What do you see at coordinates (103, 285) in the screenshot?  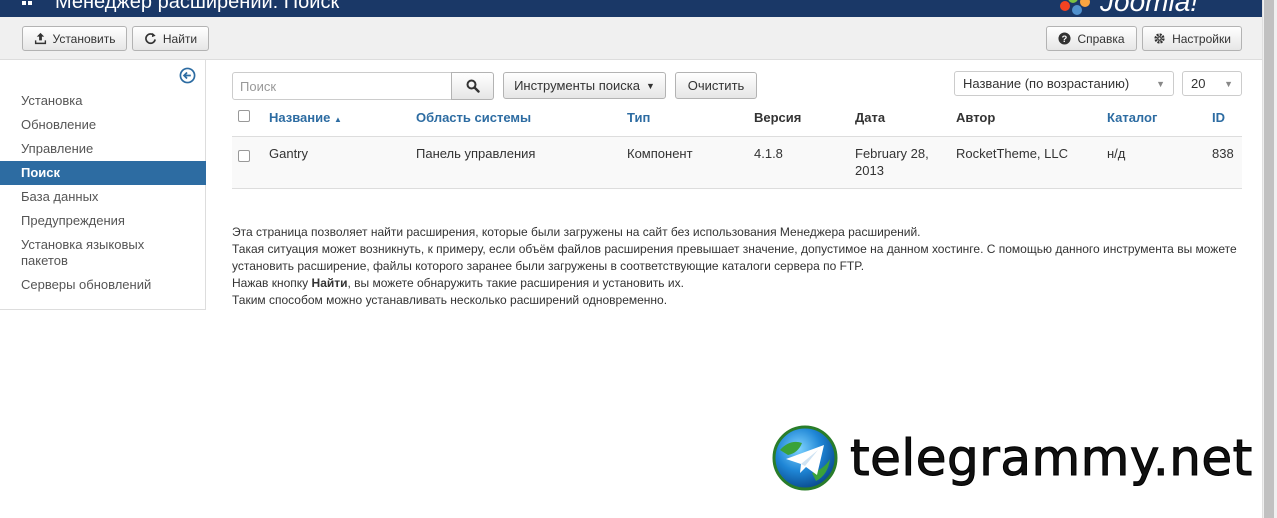 I see `sidebar-item-update-sites: Серверы обновлений` at bounding box center [103, 285].